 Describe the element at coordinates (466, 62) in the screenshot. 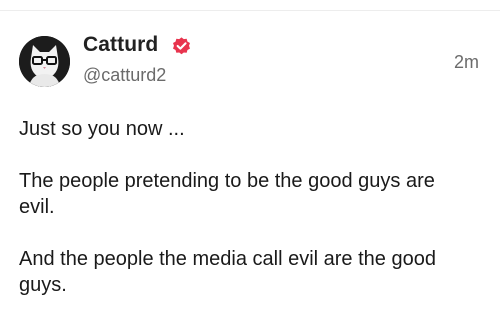

I see `post-timestamp: 2m` at that location.